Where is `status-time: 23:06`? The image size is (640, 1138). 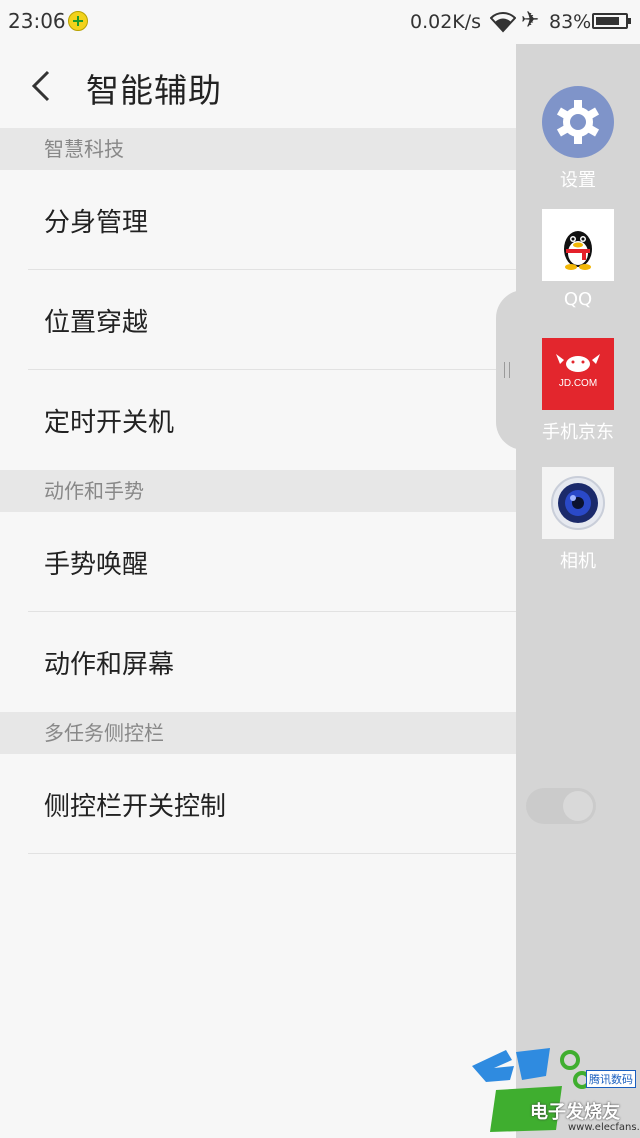
status-time: 23:06 is located at coordinates (37, 21).